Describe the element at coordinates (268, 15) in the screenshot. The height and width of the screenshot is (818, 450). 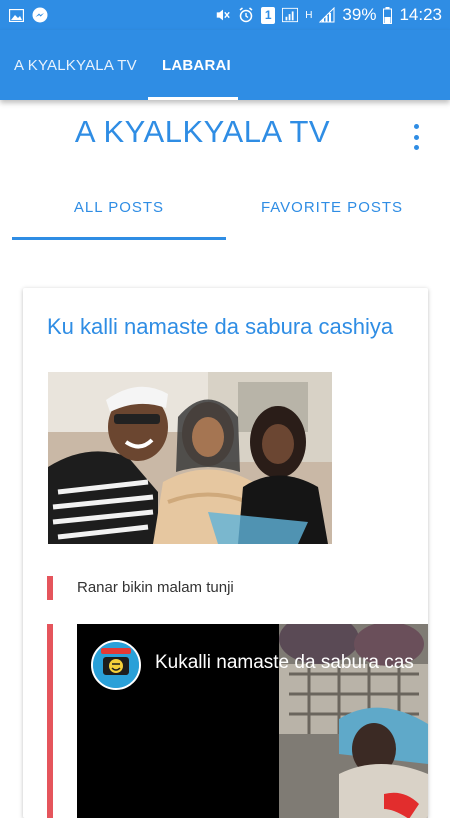
I see `sim-icon: 1` at that location.